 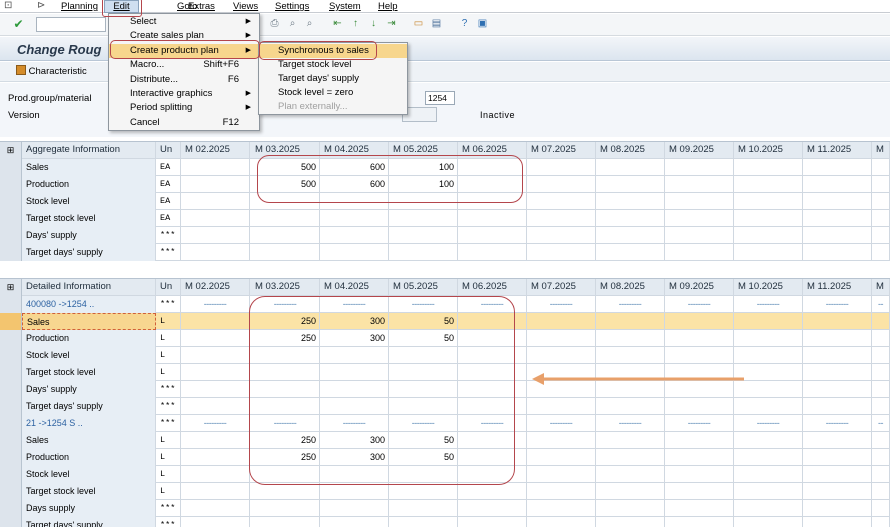 What do you see at coordinates (41, 5) in the screenshot?
I see `menu-exit-icon: ⊳` at bounding box center [41, 5].